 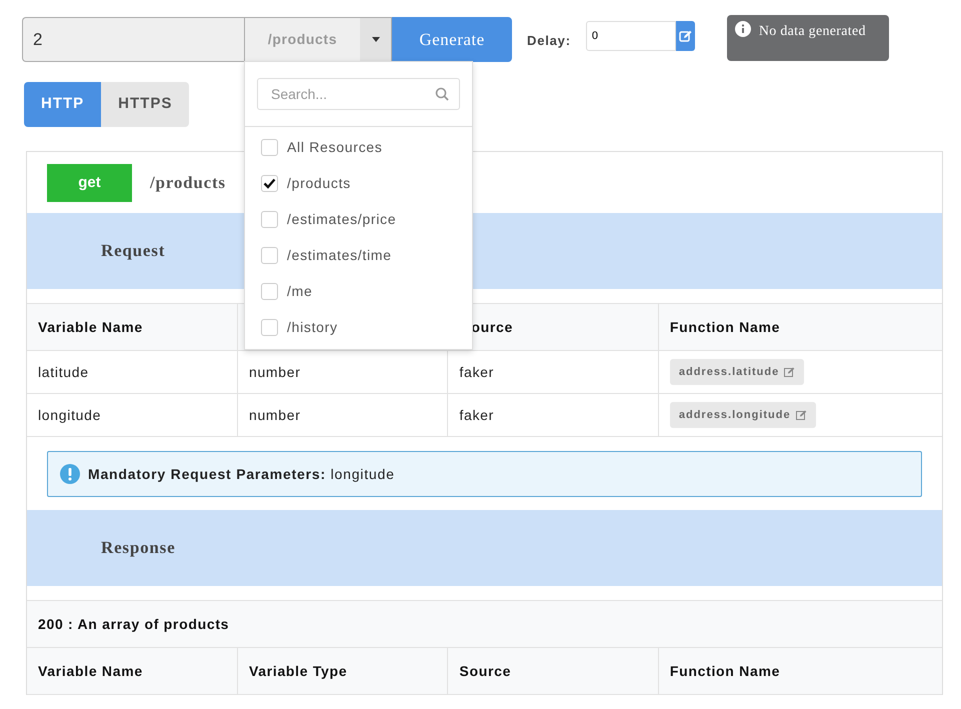 What do you see at coordinates (241, 474) in the screenshot?
I see `notice-text: Mandatory Request Parameters: longitude` at bounding box center [241, 474].